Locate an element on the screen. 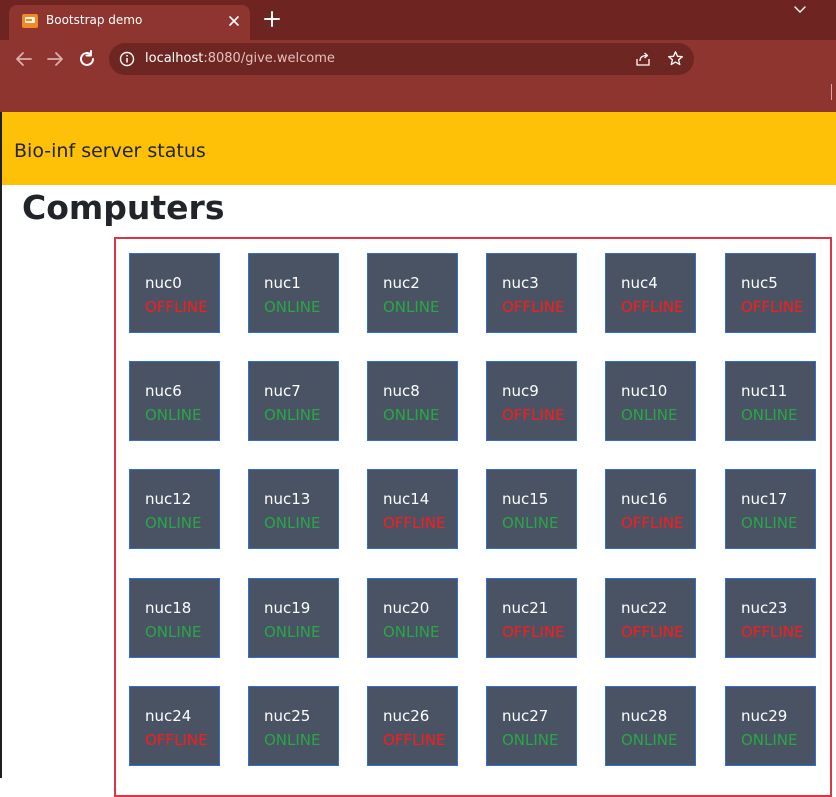 This screenshot has width=836, height=797. computer-name: nuc10 is located at coordinates (644, 391).